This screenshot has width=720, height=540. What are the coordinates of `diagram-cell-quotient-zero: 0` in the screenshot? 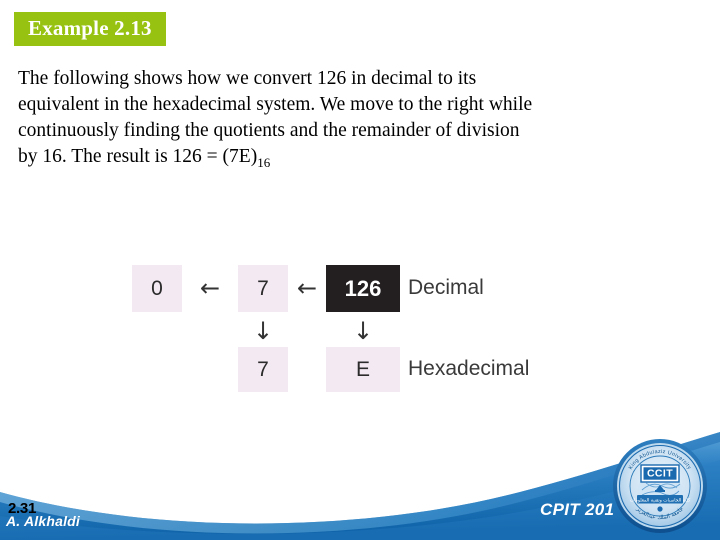 It's located at (157, 288).